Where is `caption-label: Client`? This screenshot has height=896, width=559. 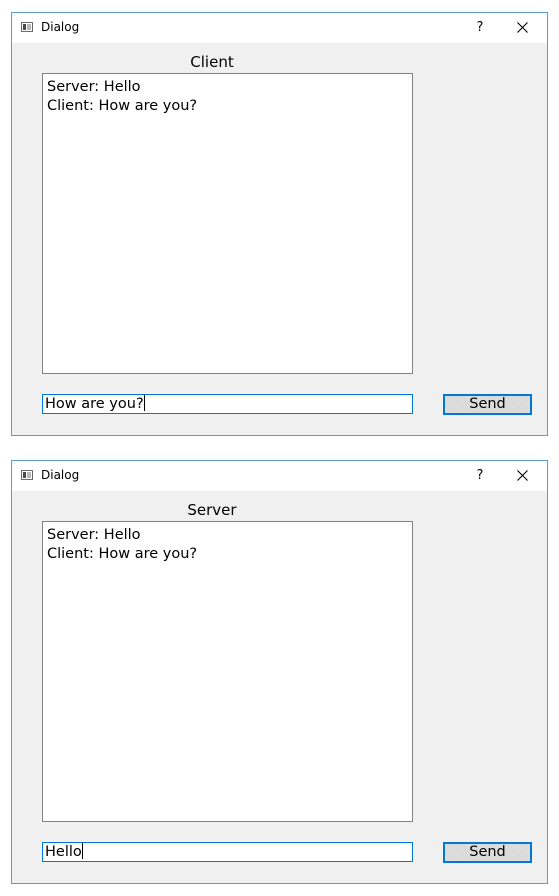 caption-label: Client is located at coordinates (212, 62).